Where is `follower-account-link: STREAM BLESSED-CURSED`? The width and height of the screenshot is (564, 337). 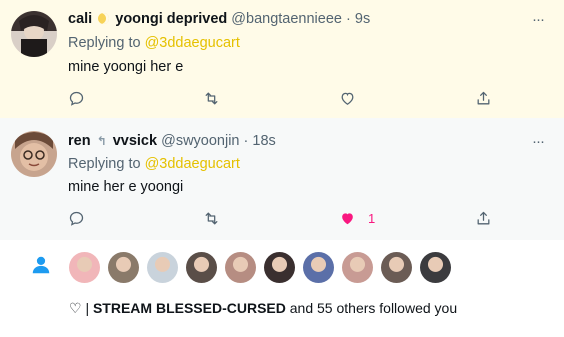
follower-account-link: STREAM BLESSED-CURSED is located at coordinates (189, 308).